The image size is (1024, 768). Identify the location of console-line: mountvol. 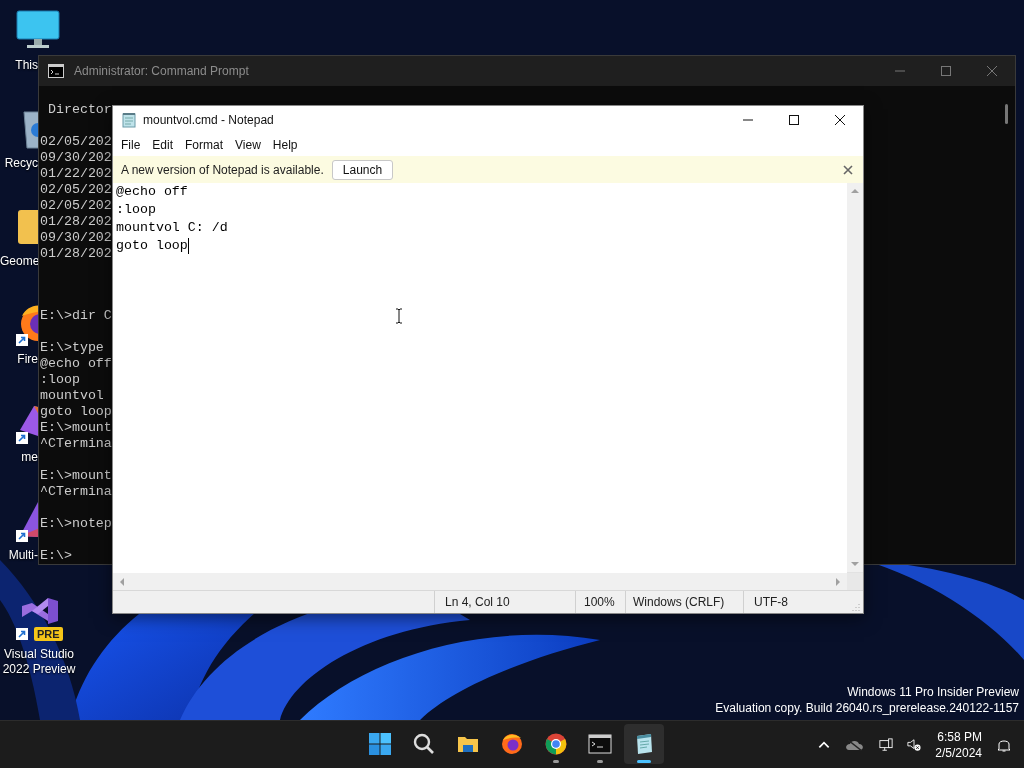
(72, 395).